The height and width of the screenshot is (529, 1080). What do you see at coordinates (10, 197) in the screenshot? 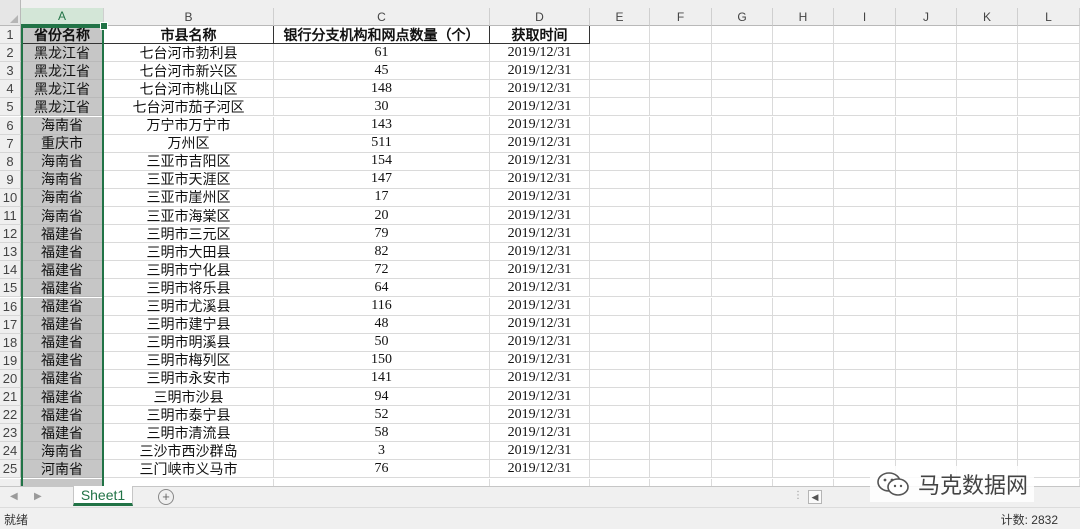
I see `row-header: 10` at bounding box center [10, 197].